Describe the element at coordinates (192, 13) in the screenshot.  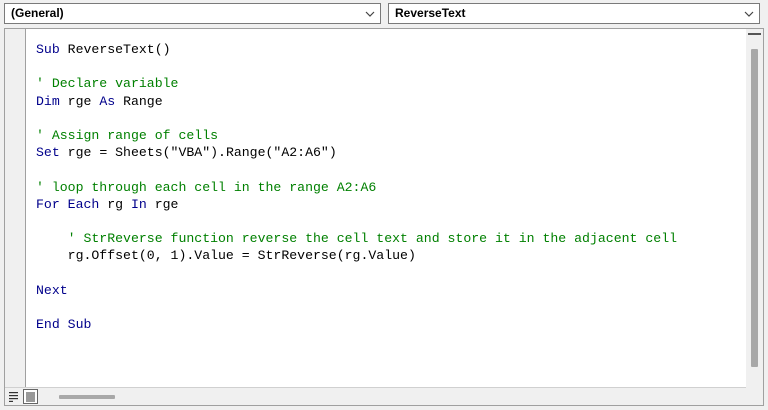
I see `object-dropdown: (General)` at that location.